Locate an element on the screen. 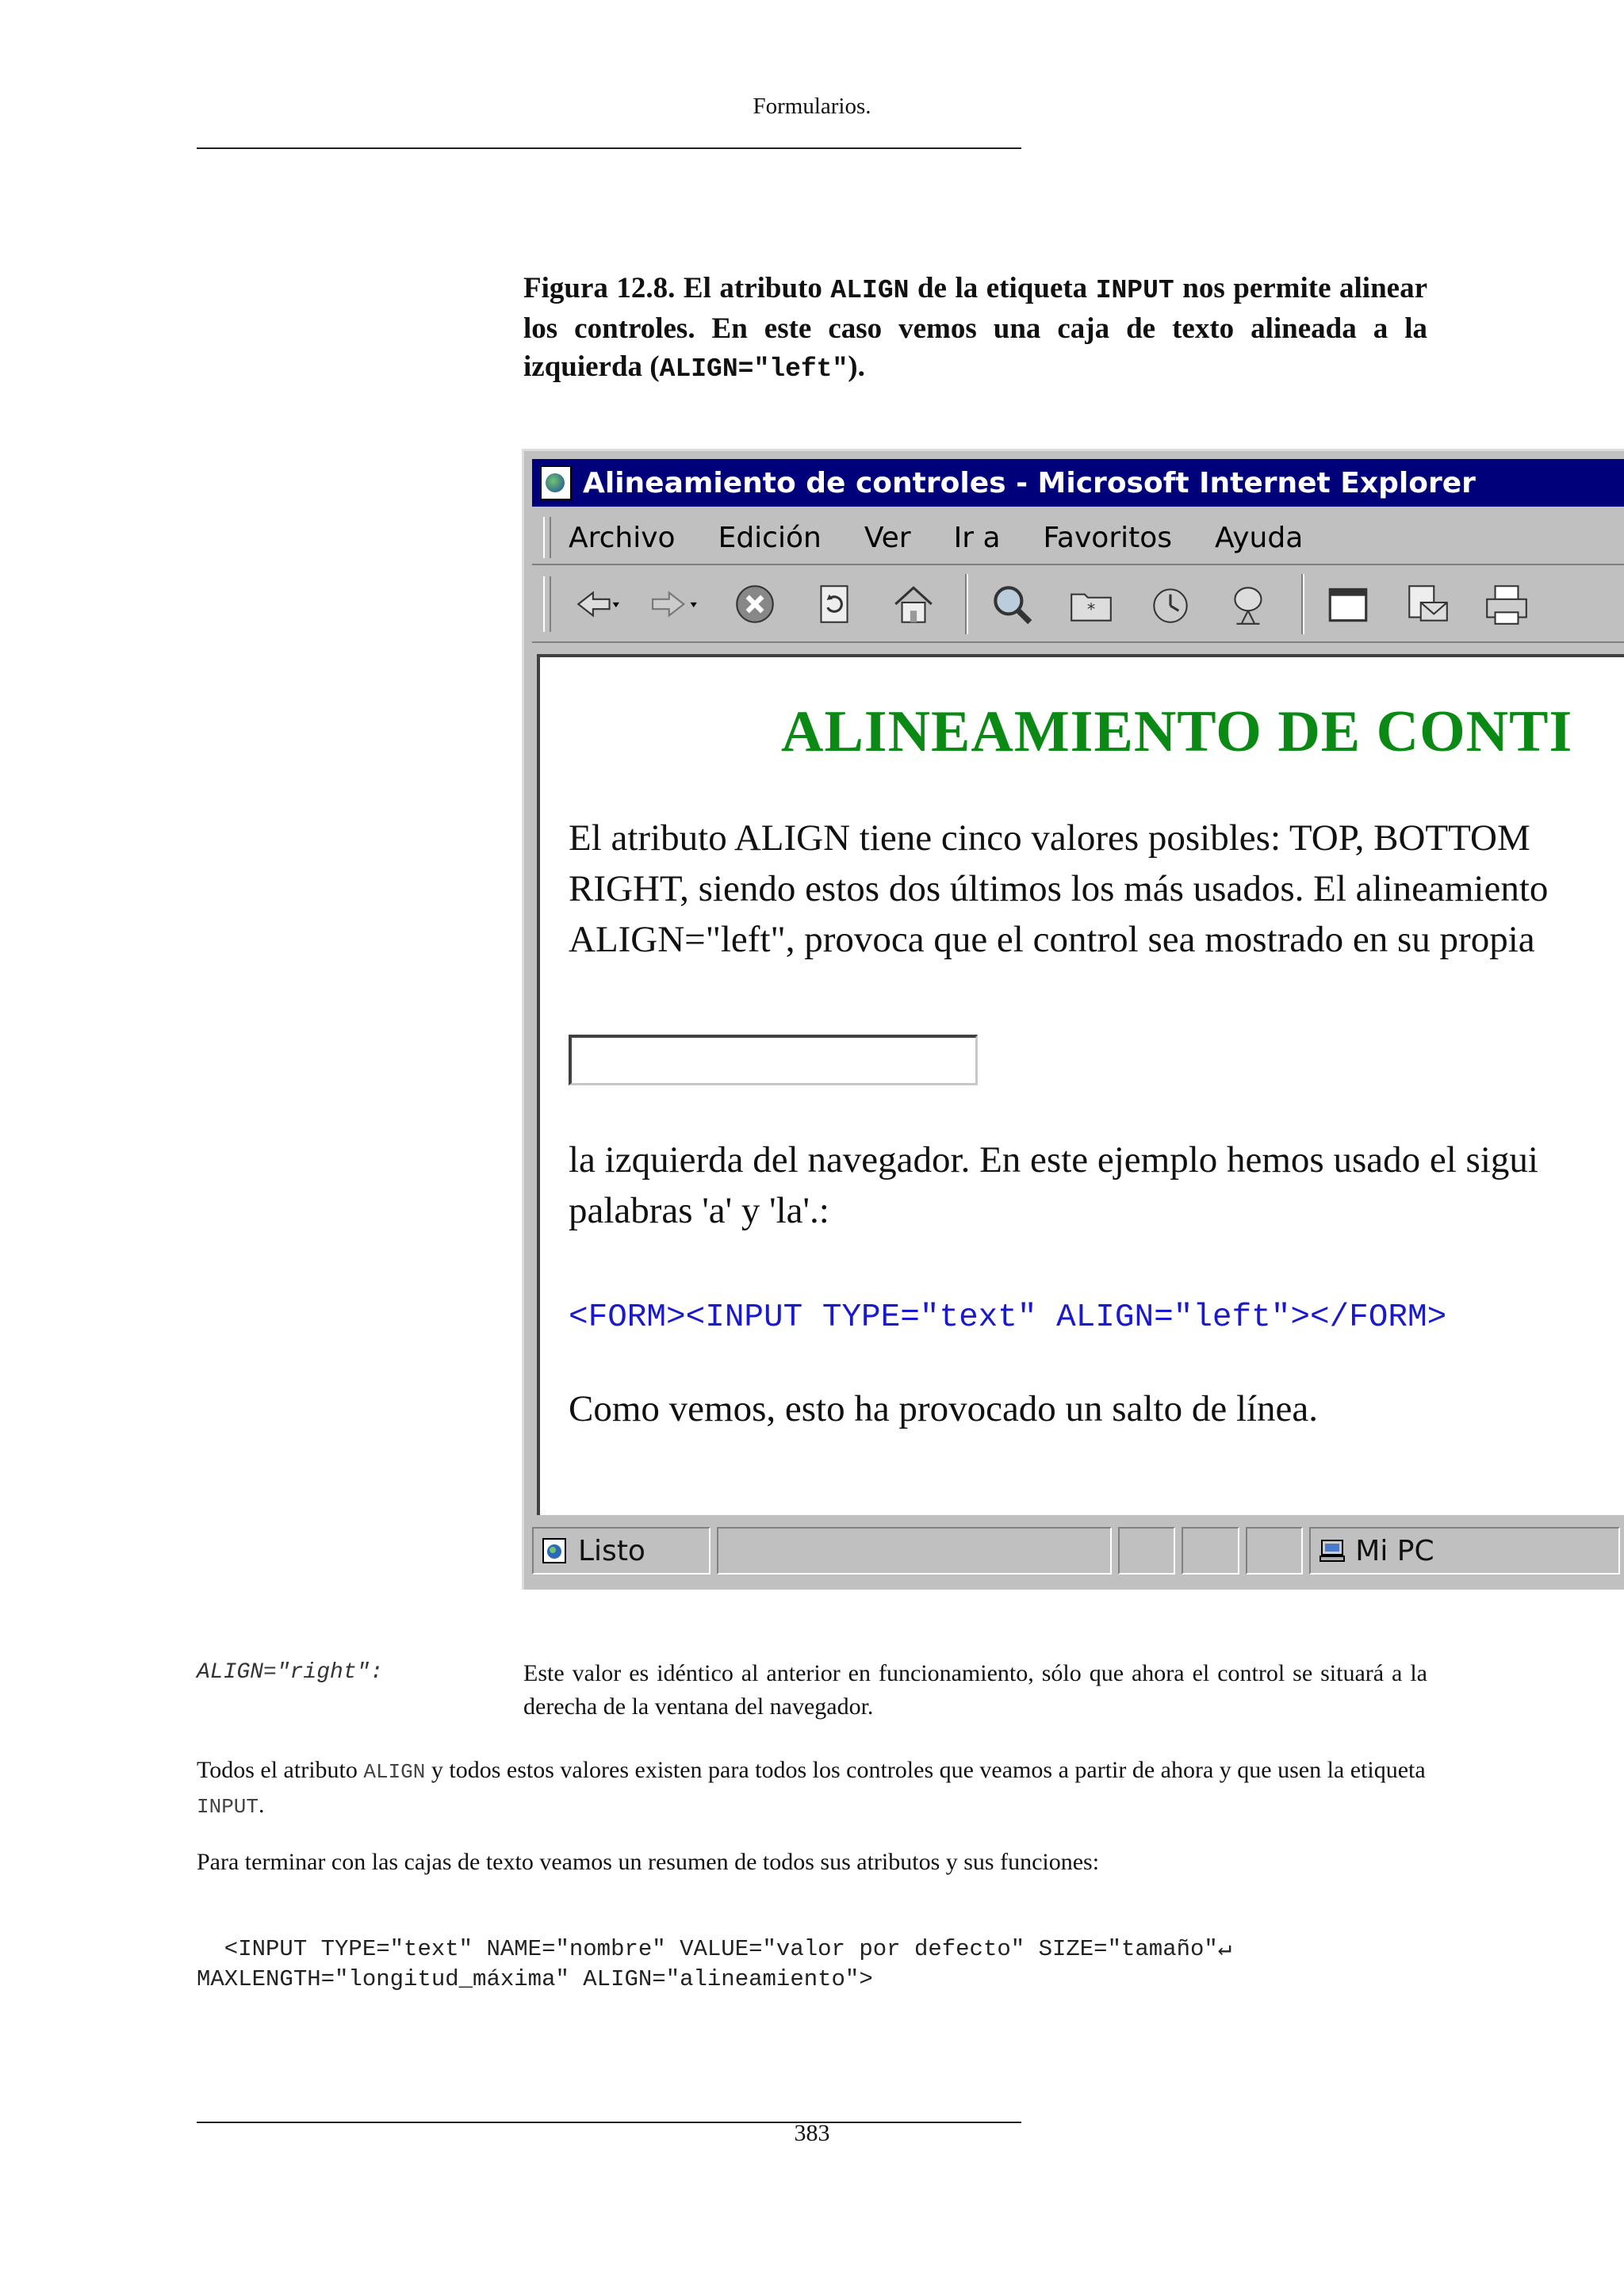 The height and width of the screenshot is (2296, 1624). forward-button is located at coordinates (675, 604).